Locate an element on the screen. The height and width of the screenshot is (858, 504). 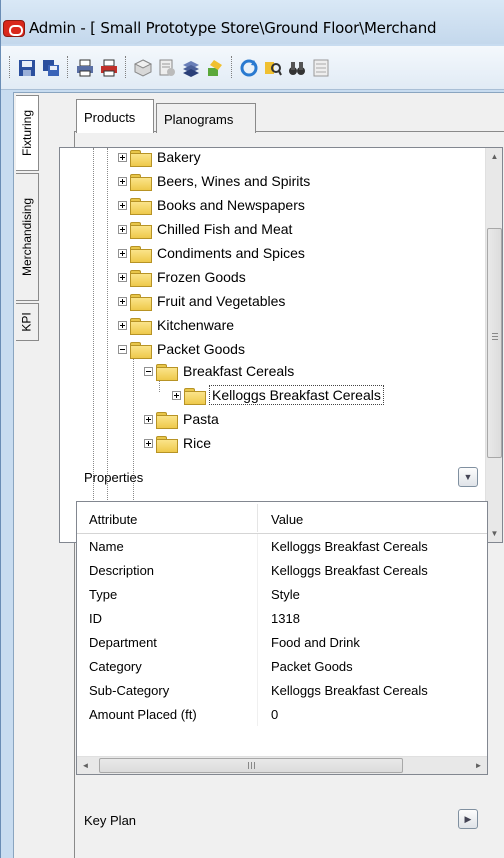
side-tab-fixturing: Fixturing is located at coordinates (27, 133).